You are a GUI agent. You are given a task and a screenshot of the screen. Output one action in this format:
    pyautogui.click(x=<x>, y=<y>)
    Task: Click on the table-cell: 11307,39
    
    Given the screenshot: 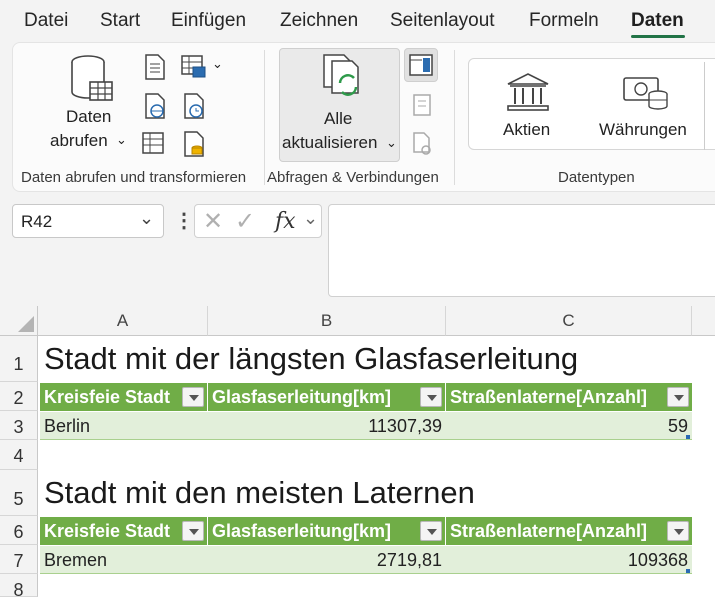 What is the action you would take?
    pyautogui.click(x=327, y=426)
    